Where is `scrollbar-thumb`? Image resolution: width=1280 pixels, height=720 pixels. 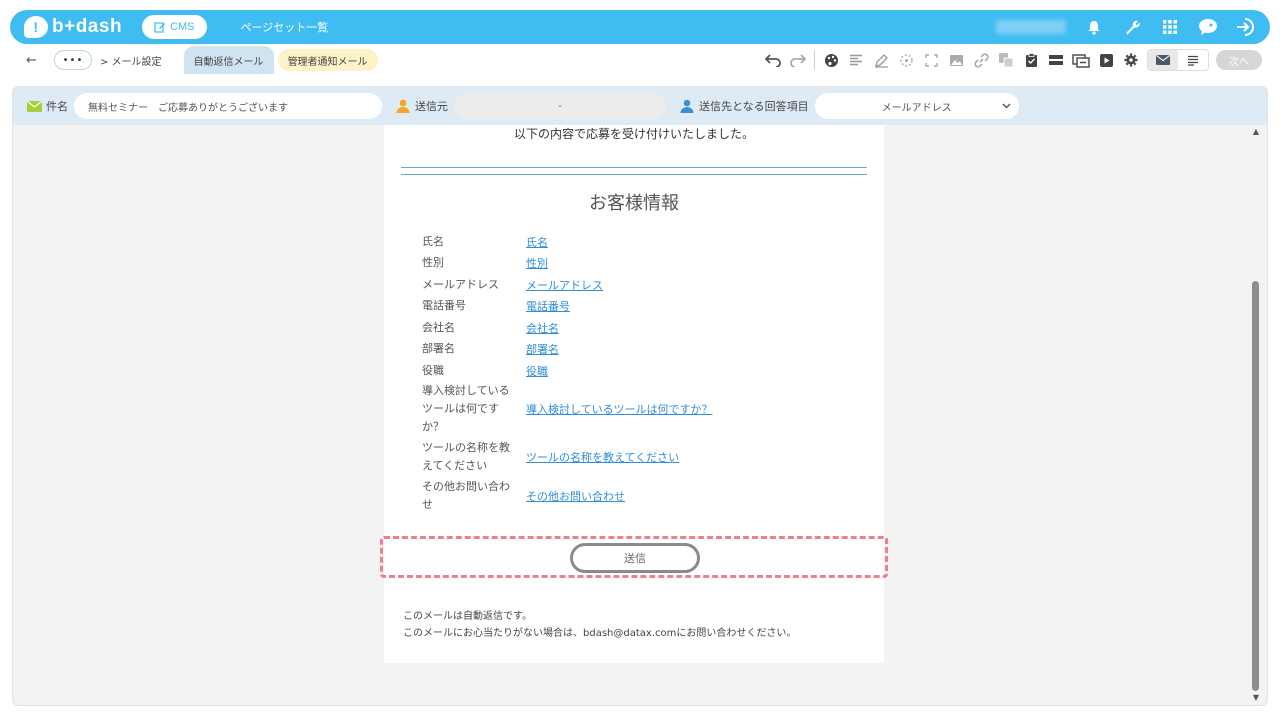 scrollbar-thumb is located at coordinates (1255, 486).